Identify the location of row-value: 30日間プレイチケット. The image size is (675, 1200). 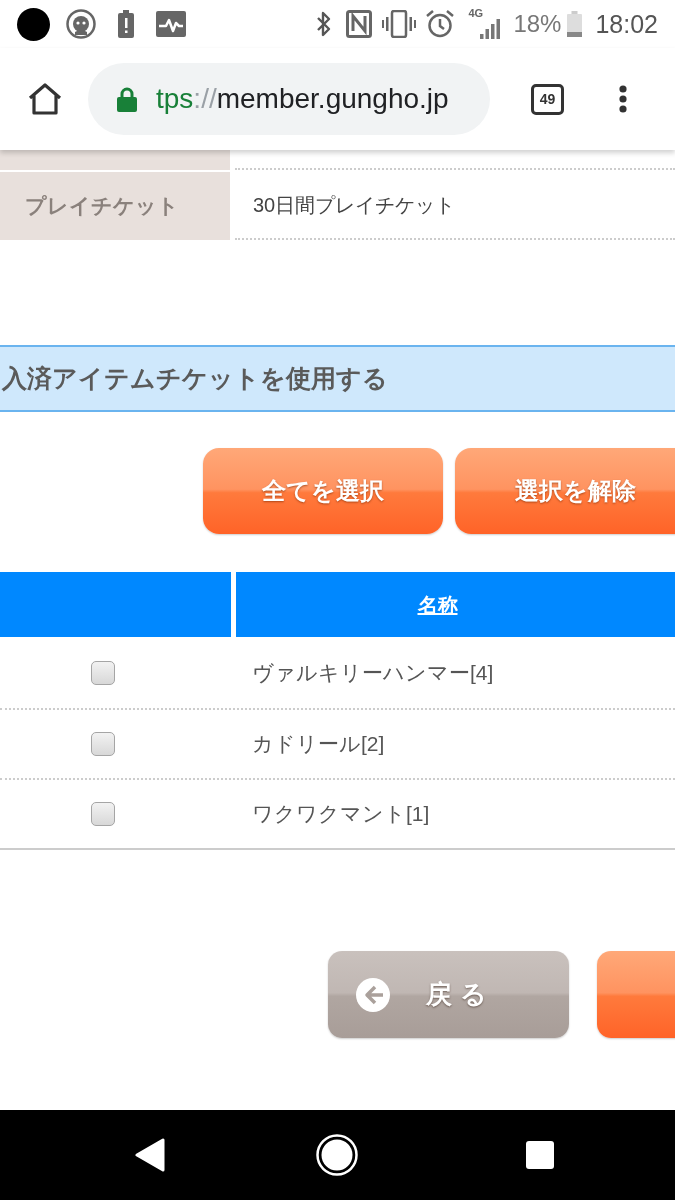
(354, 205).